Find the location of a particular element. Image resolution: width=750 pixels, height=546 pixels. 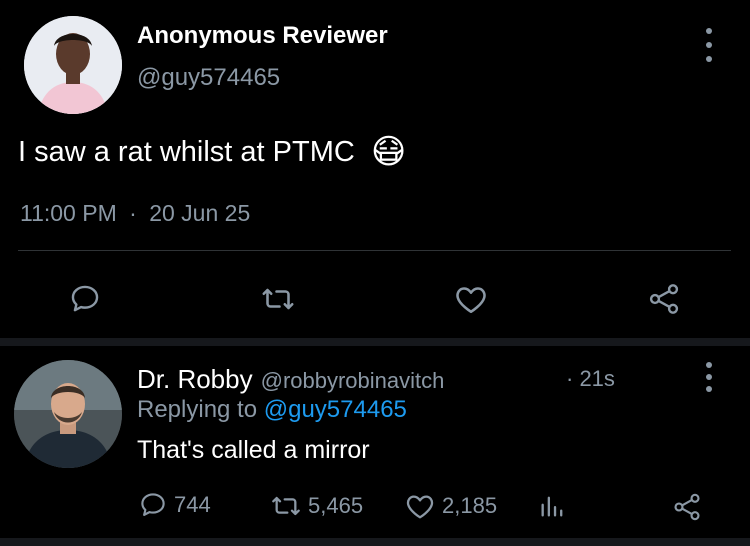

author-name: Anonymous Reviewer is located at coordinates (262, 36).